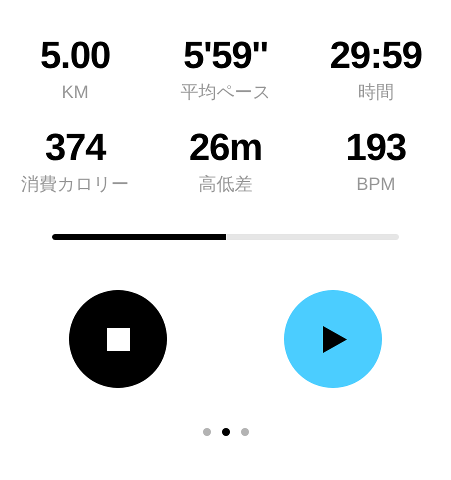 The width and height of the screenshot is (451, 480). I want to click on stat-value: 5'59'', so click(225, 56).